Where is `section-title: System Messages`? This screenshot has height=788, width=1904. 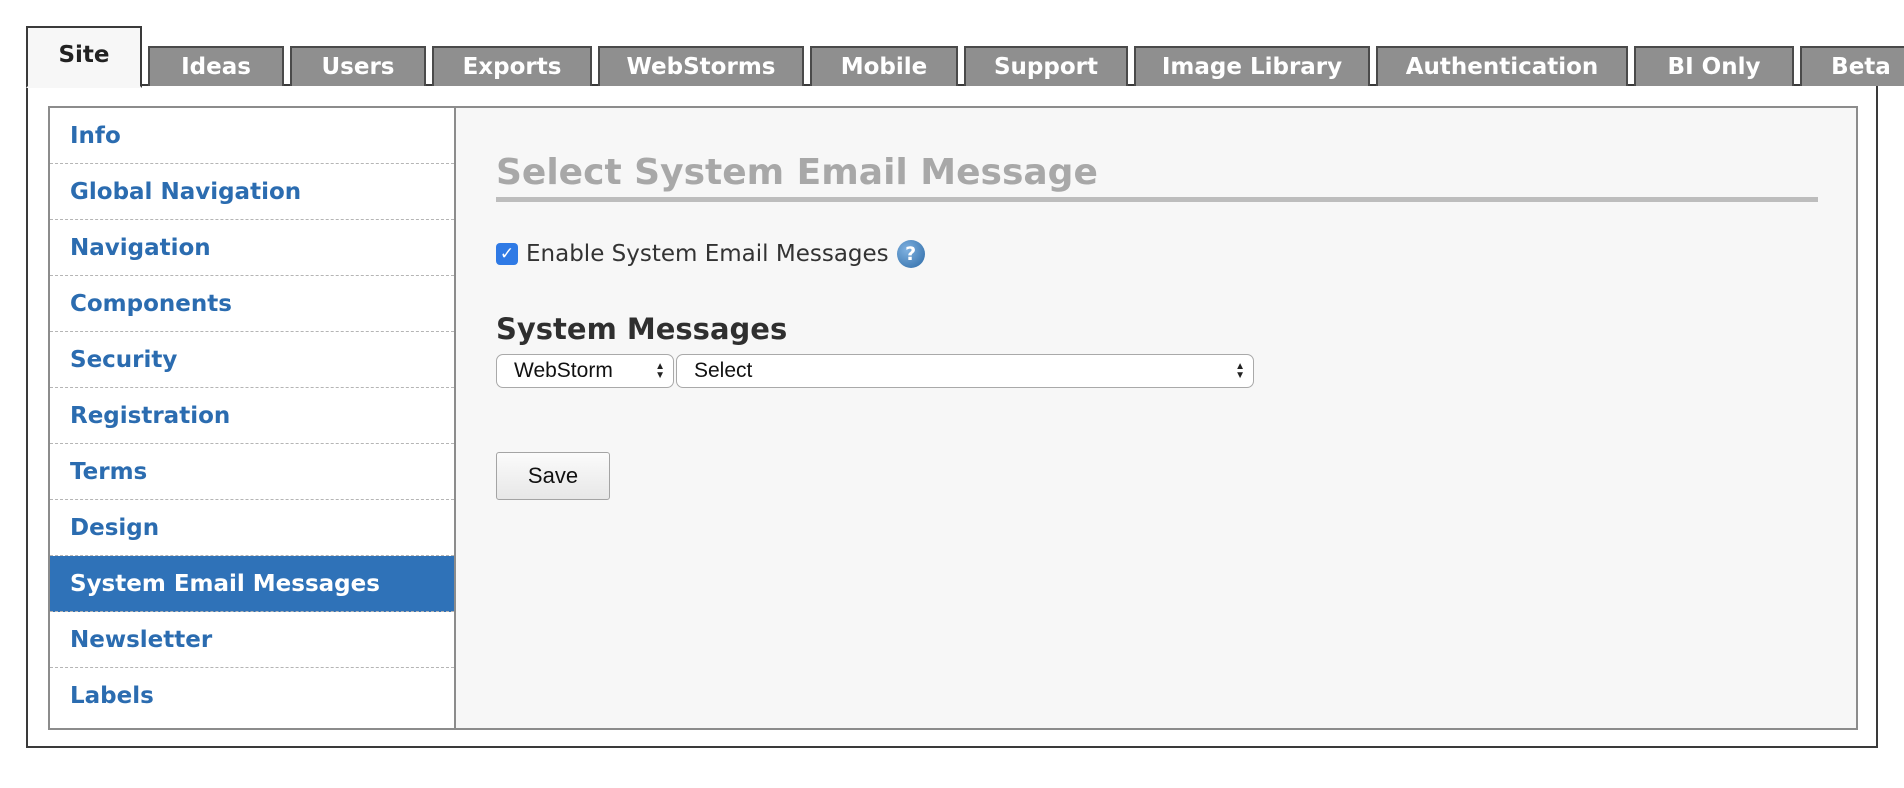 section-title: System Messages is located at coordinates (642, 329).